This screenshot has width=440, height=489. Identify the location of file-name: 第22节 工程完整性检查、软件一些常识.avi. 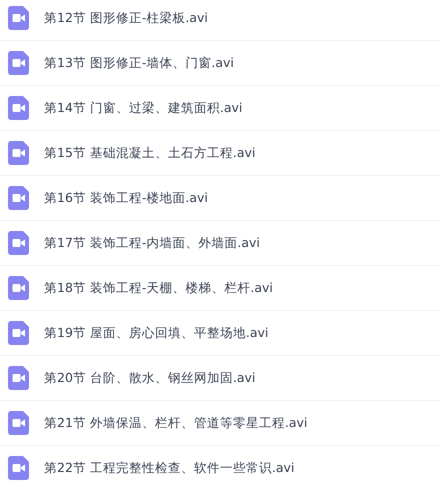
(169, 468).